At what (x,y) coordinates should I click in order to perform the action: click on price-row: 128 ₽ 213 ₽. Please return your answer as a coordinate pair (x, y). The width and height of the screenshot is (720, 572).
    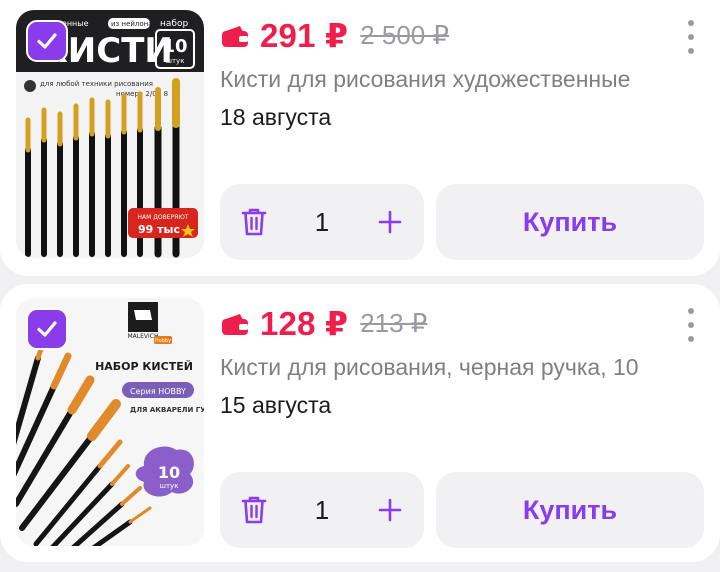
    Looking at the image, I should click on (323, 323).